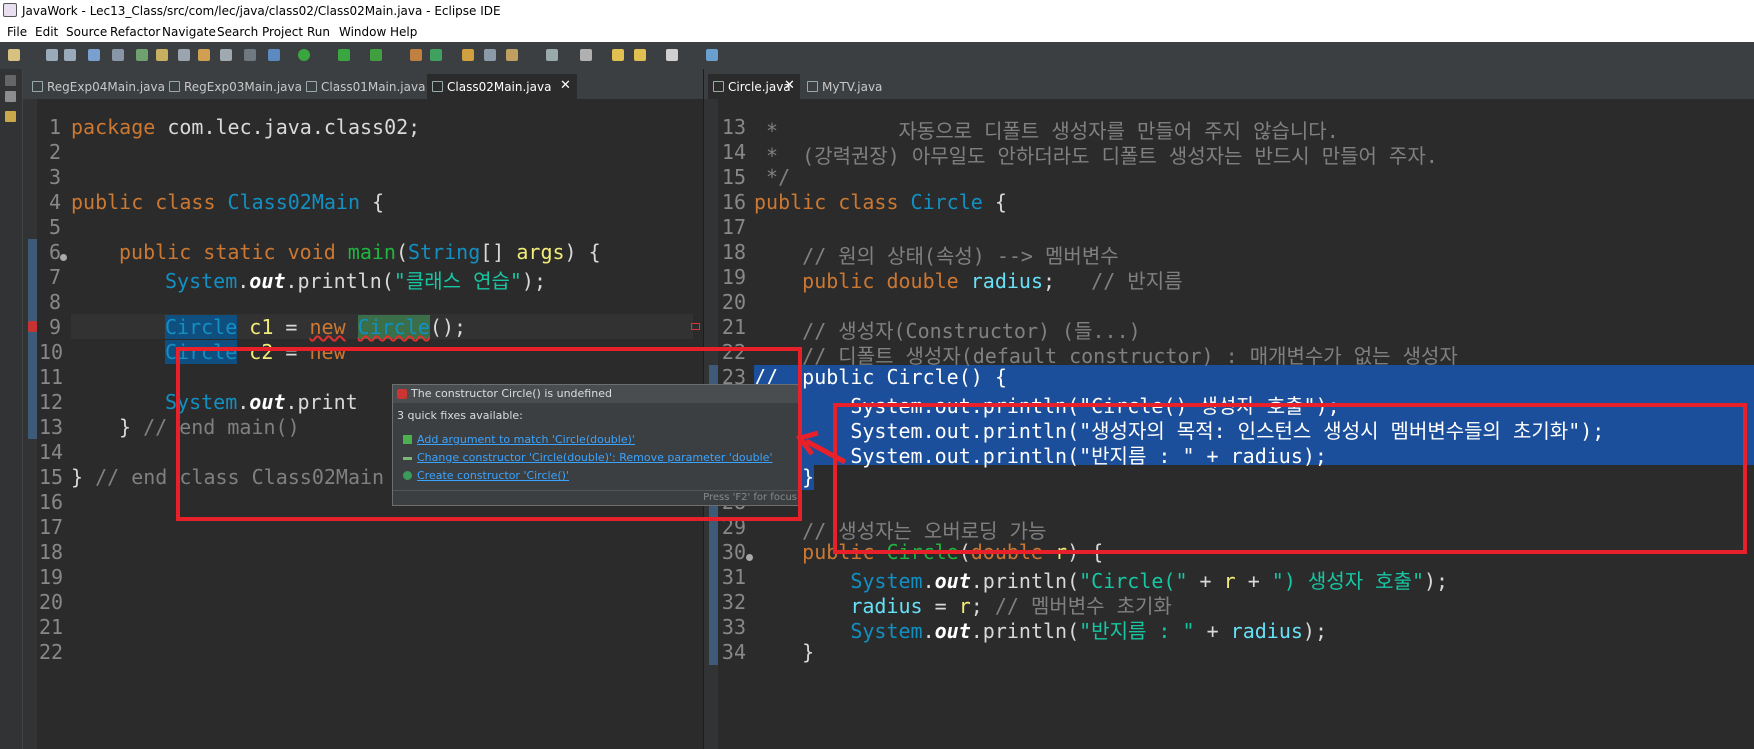 Image resolution: width=1754 pixels, height=749 pixels. I want to click on line-number: 3, so click(54, 177).